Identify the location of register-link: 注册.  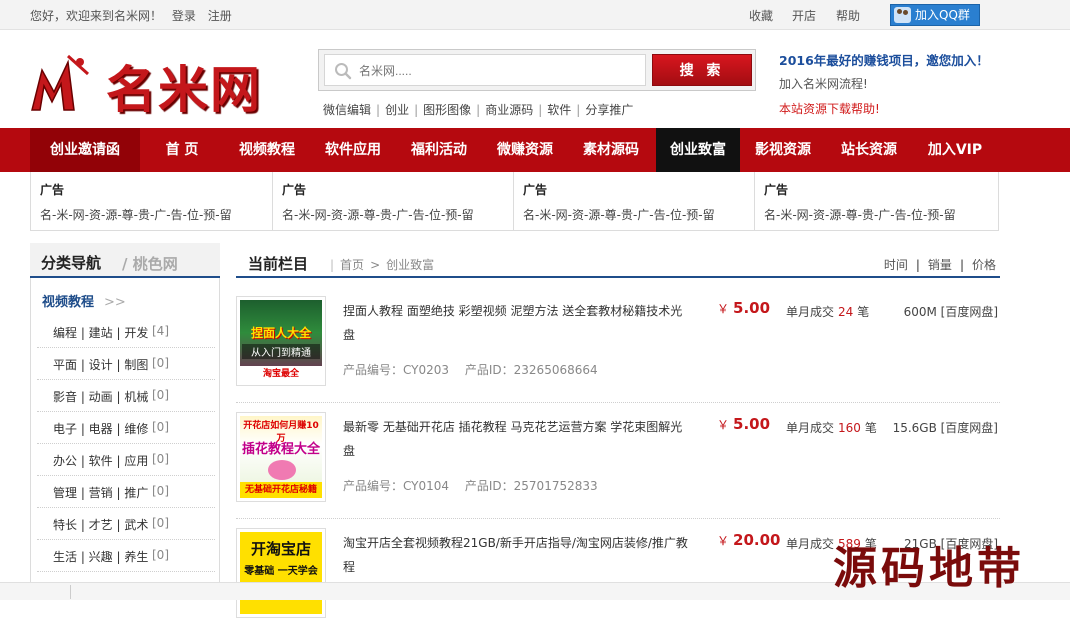
(220, 16).